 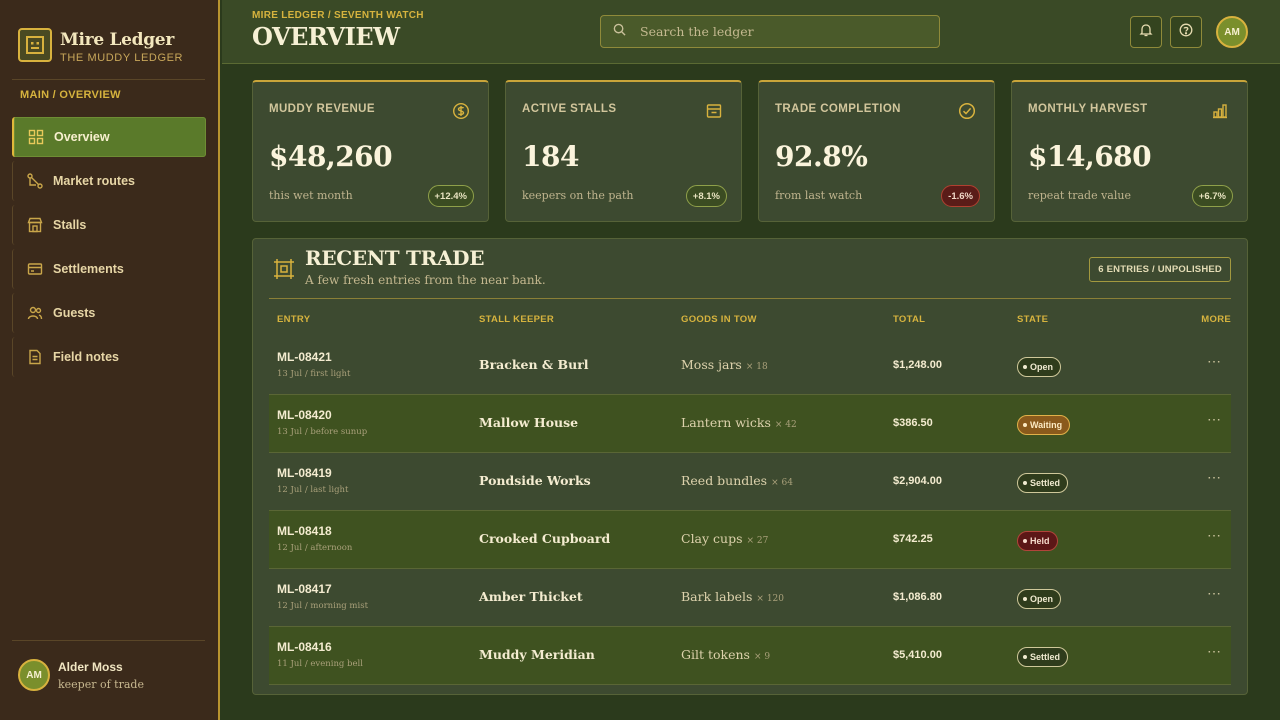 What do you see at coordinates (304, 415) in the screenshot?
I see `entry-id: ML-08420` at bounding box center [304, 415].